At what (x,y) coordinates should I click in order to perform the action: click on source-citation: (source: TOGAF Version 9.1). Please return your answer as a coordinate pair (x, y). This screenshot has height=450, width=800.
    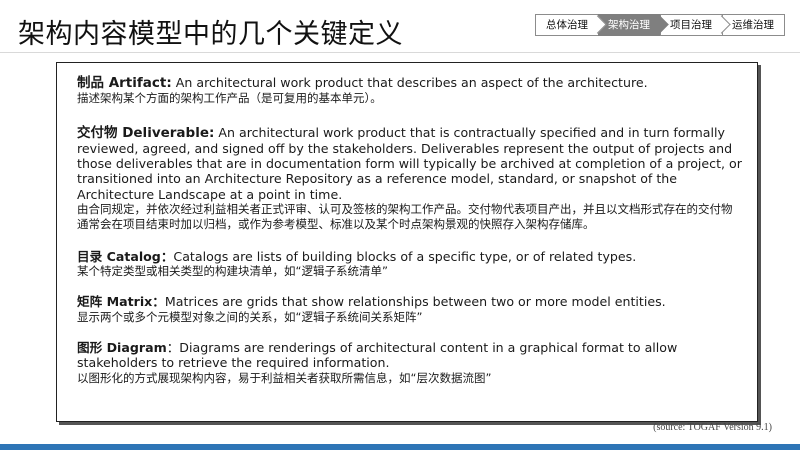
    Looking at the image, I should click on (712, 427).